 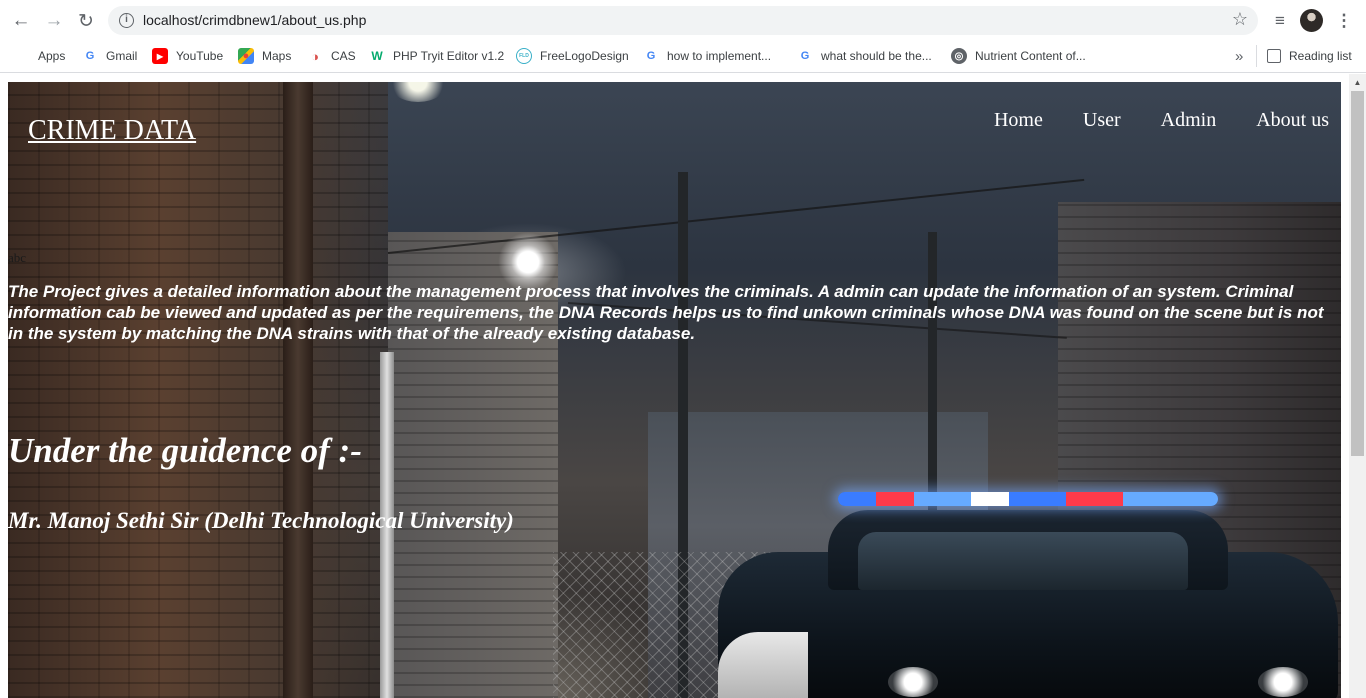 I want to click on w3schools-icon: W, so click(x=377, y=56).